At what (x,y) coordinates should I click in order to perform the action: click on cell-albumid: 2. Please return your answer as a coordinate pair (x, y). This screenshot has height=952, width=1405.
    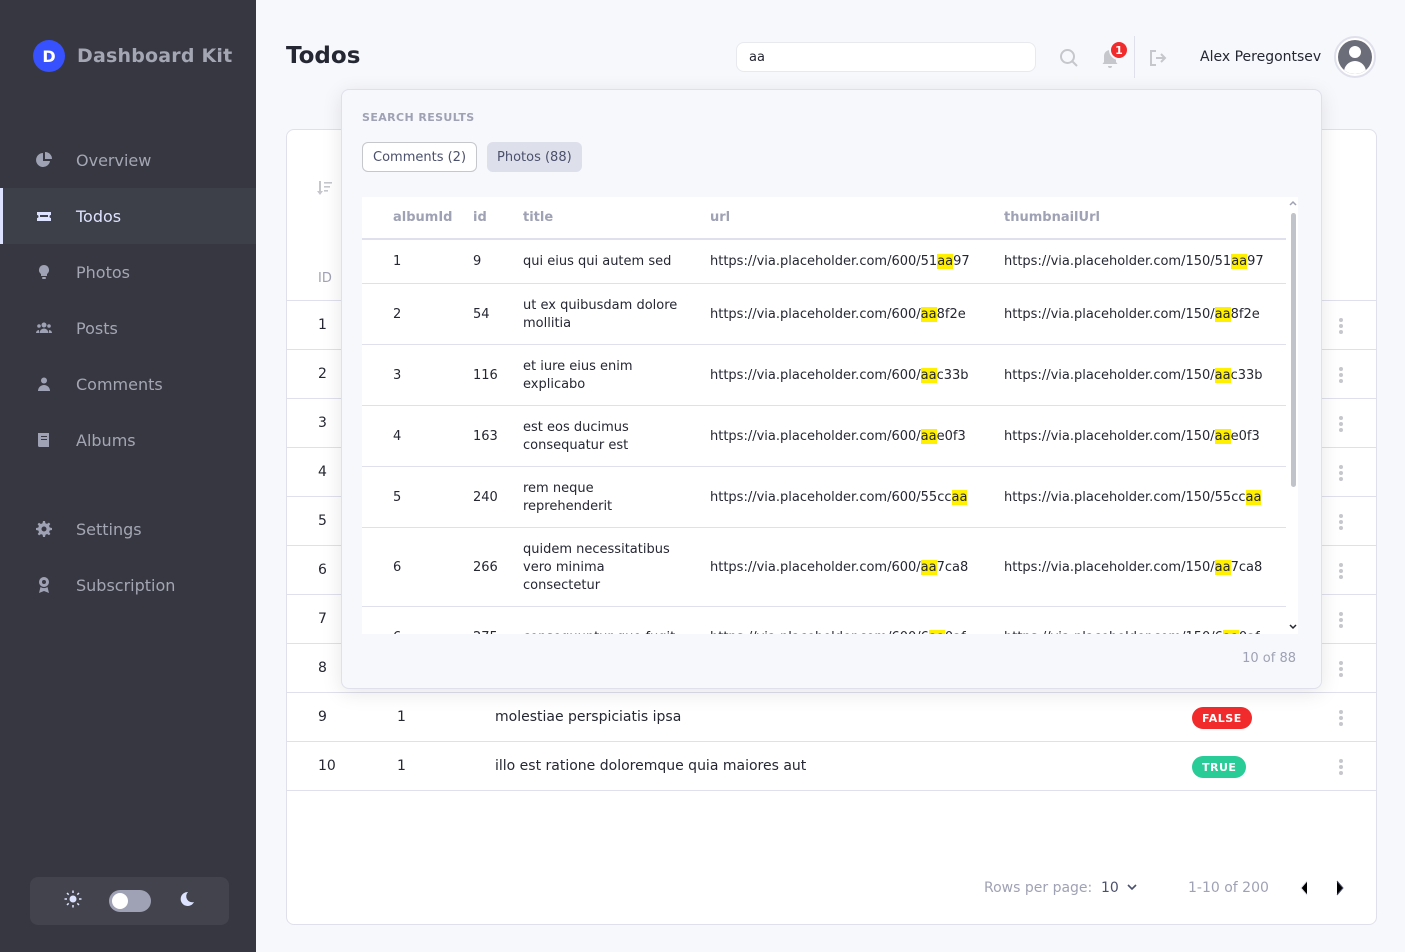
    Looking at the image, I should click on (397, 314).